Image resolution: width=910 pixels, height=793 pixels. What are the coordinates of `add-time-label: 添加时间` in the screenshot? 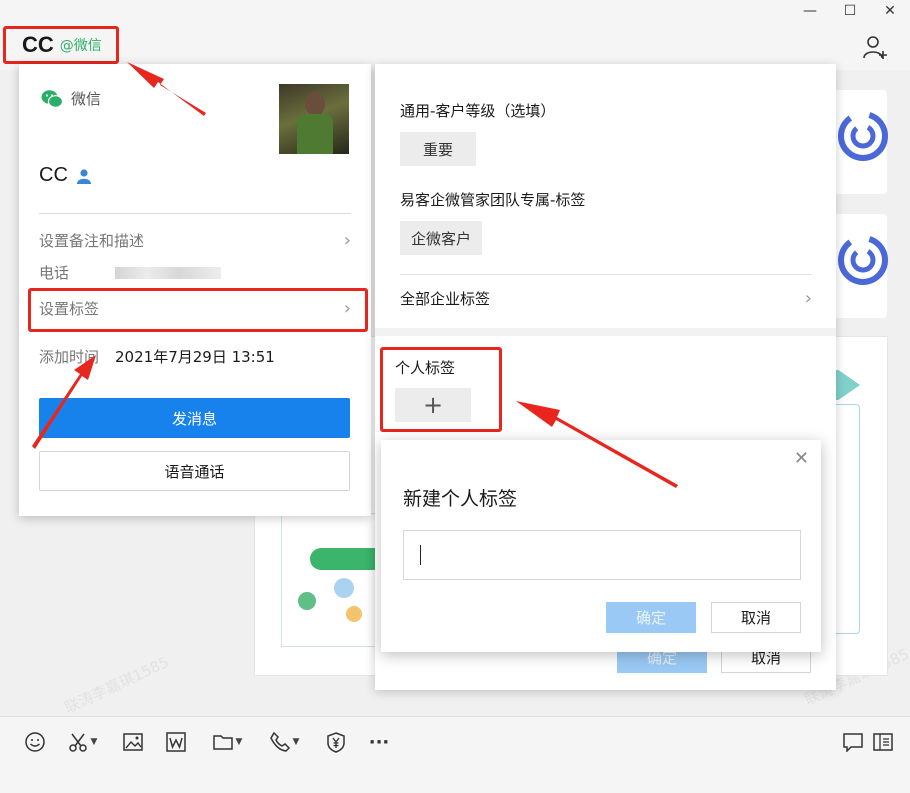 It's located at (69, 357).